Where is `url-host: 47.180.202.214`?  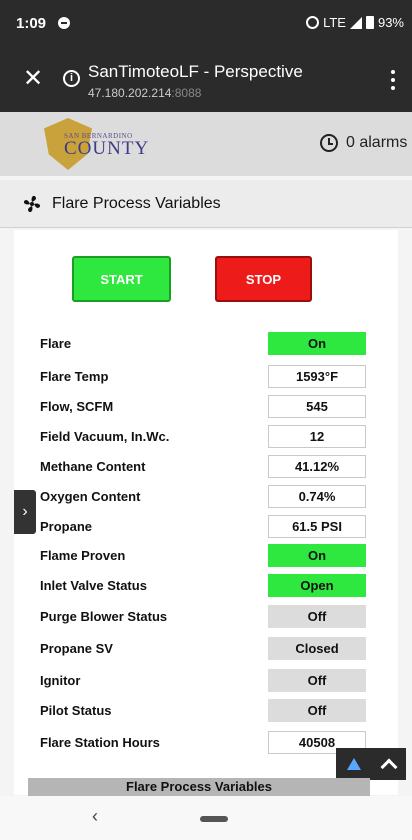
url-host: 47.180.202.214 is located at coordinates (130, 93).